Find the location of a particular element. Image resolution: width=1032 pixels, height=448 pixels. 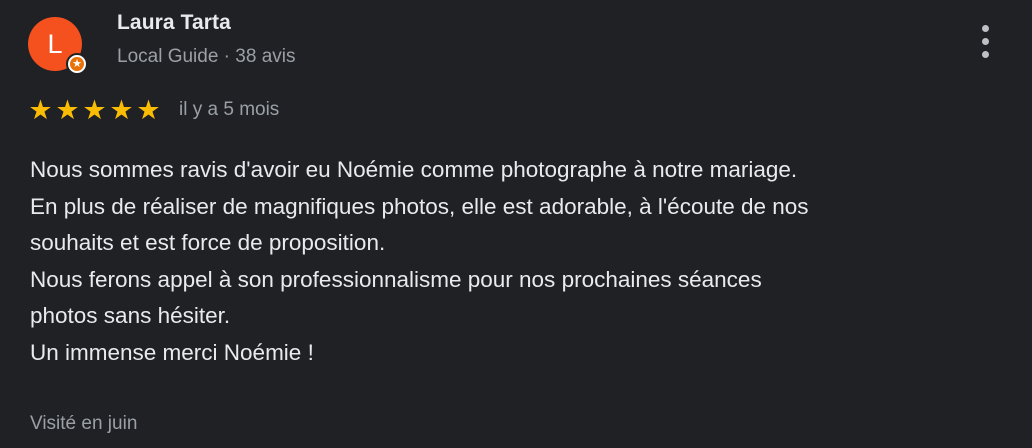

local-guide-badge-icon: ★ is located at coordinates (77, 64).